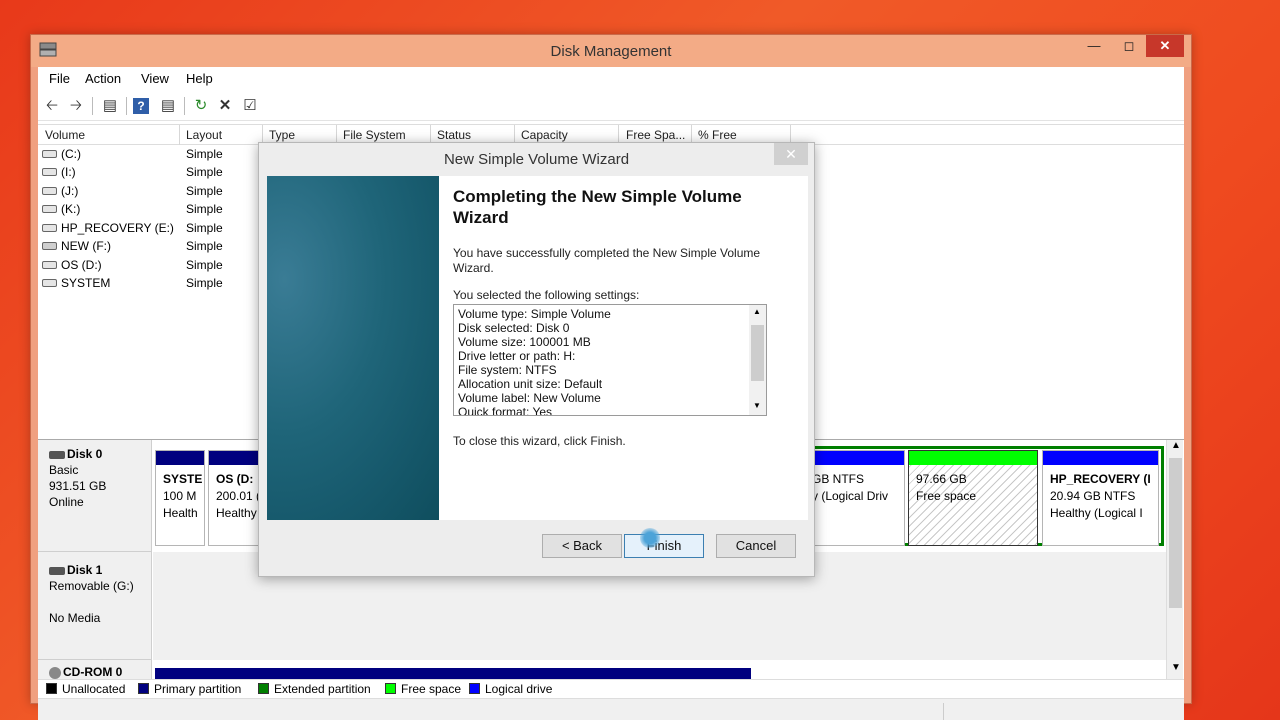 Image resolution: width=1280 pixels, height=720 pixels. Describe the element at coordinates (91, 586) in the screenshot. I see `disk-1-type: Removable (G:)` at that location.